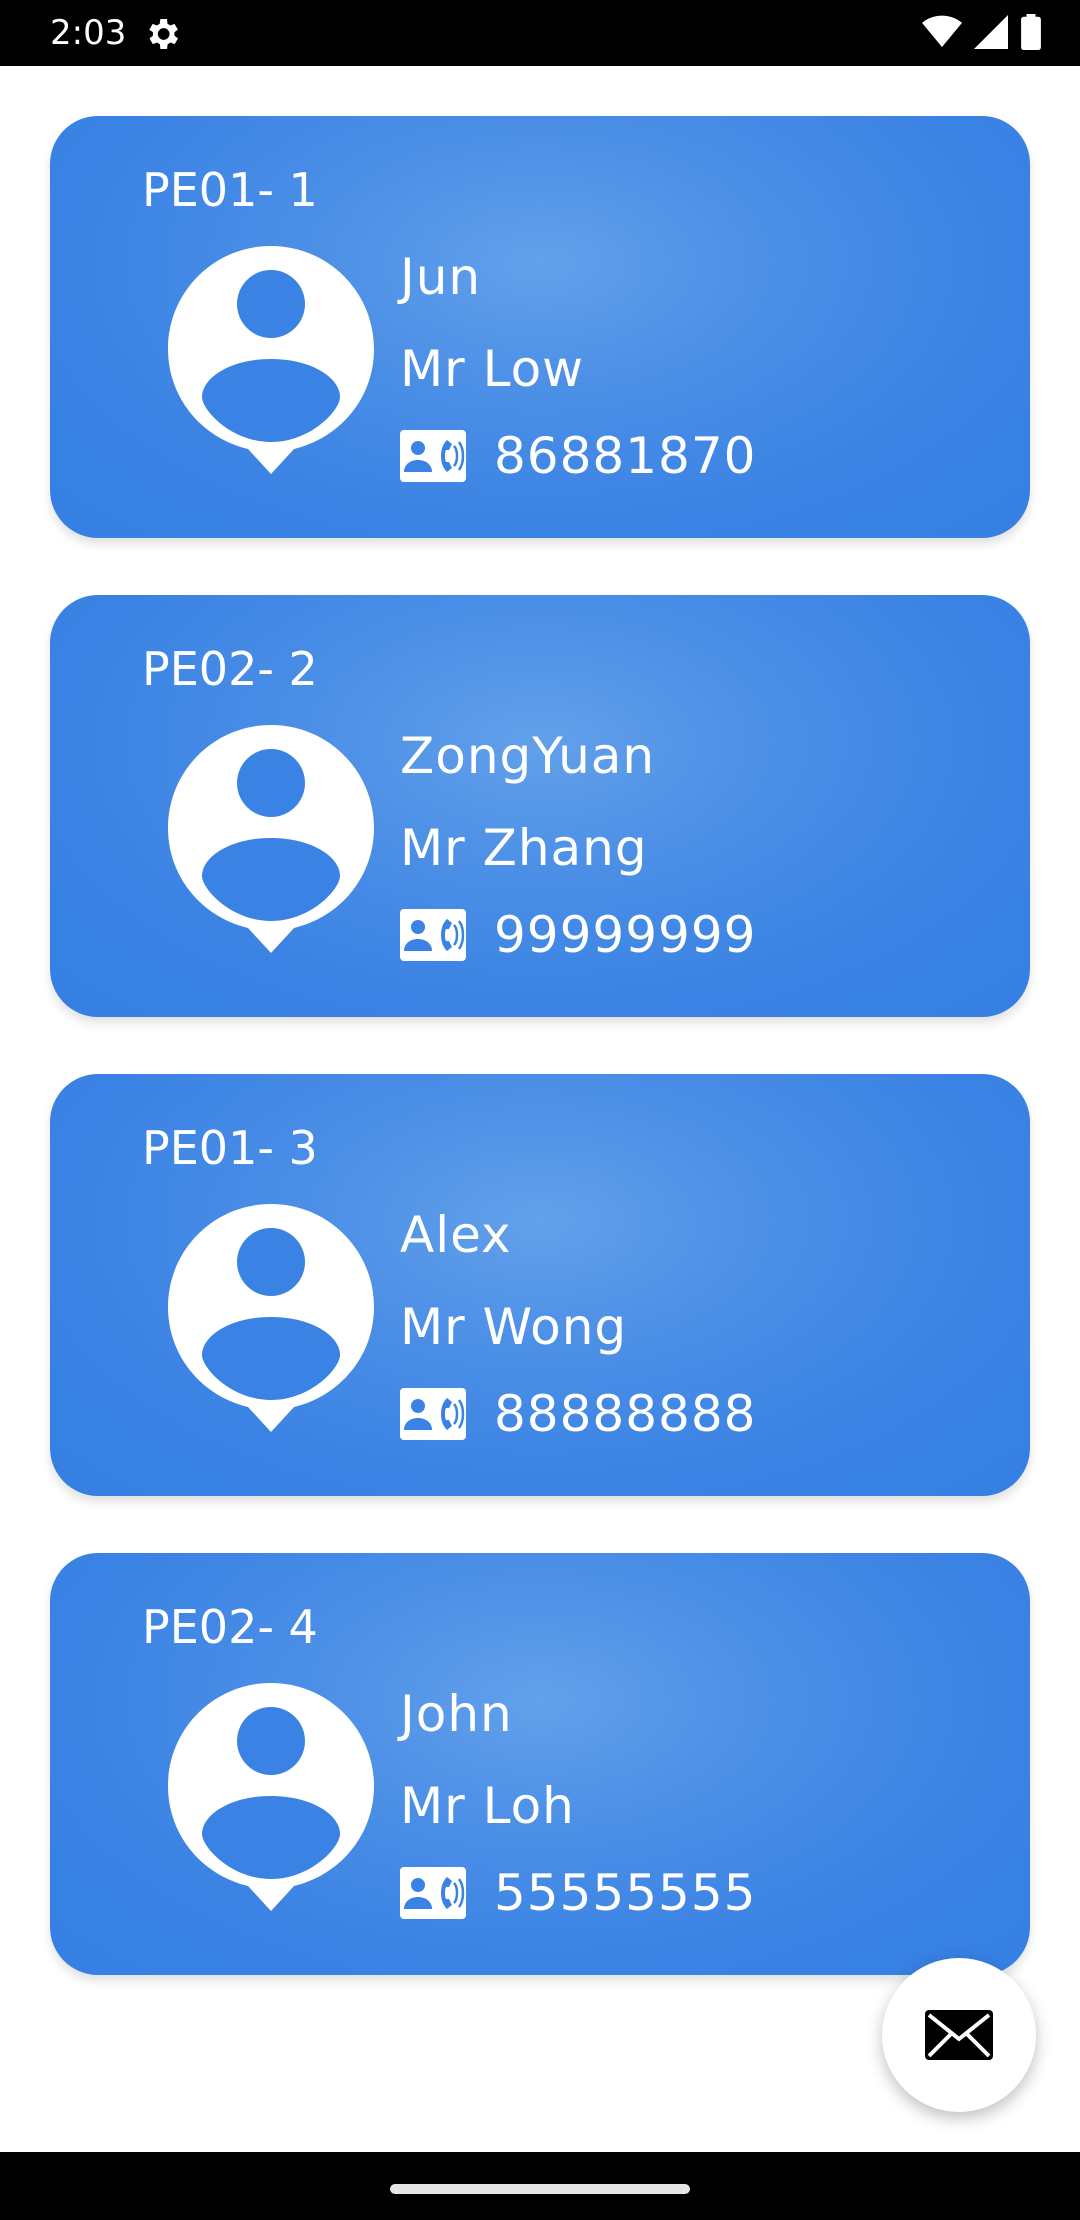  Describe the element at coordinates (441, 277) in the screenshot. I see `card-name: Jun` at that location.